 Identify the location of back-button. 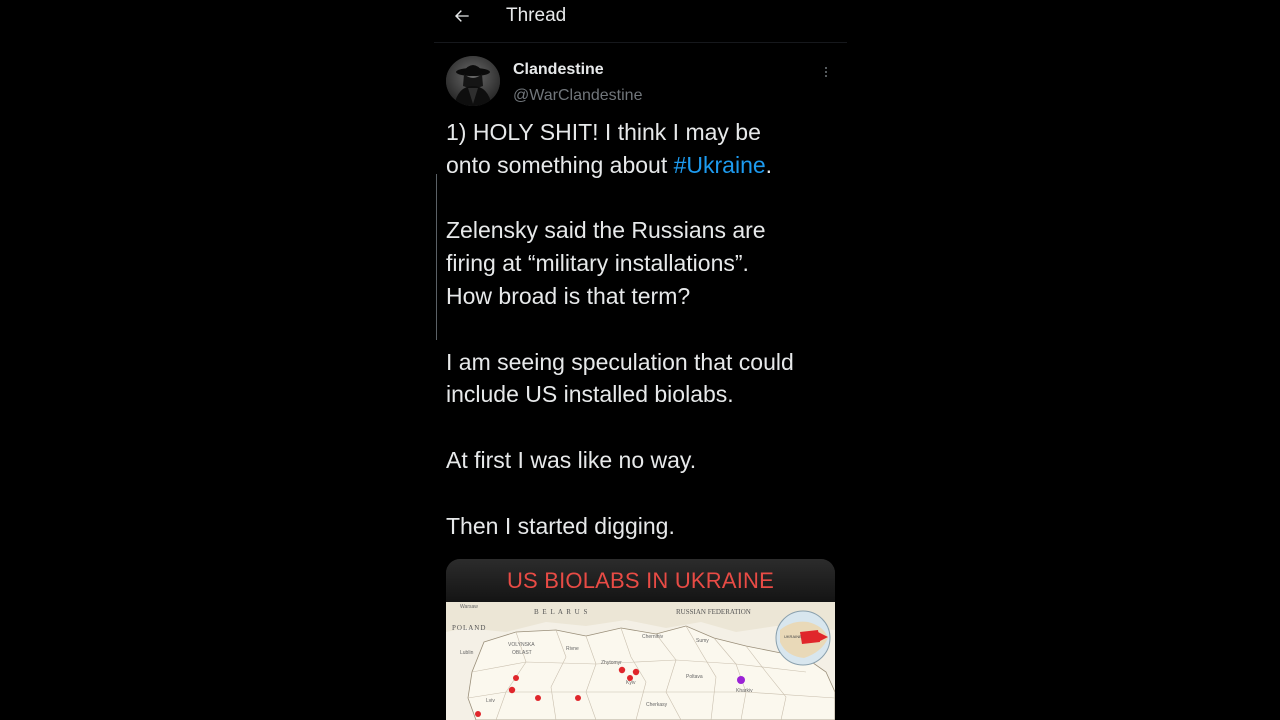
(462, 16).